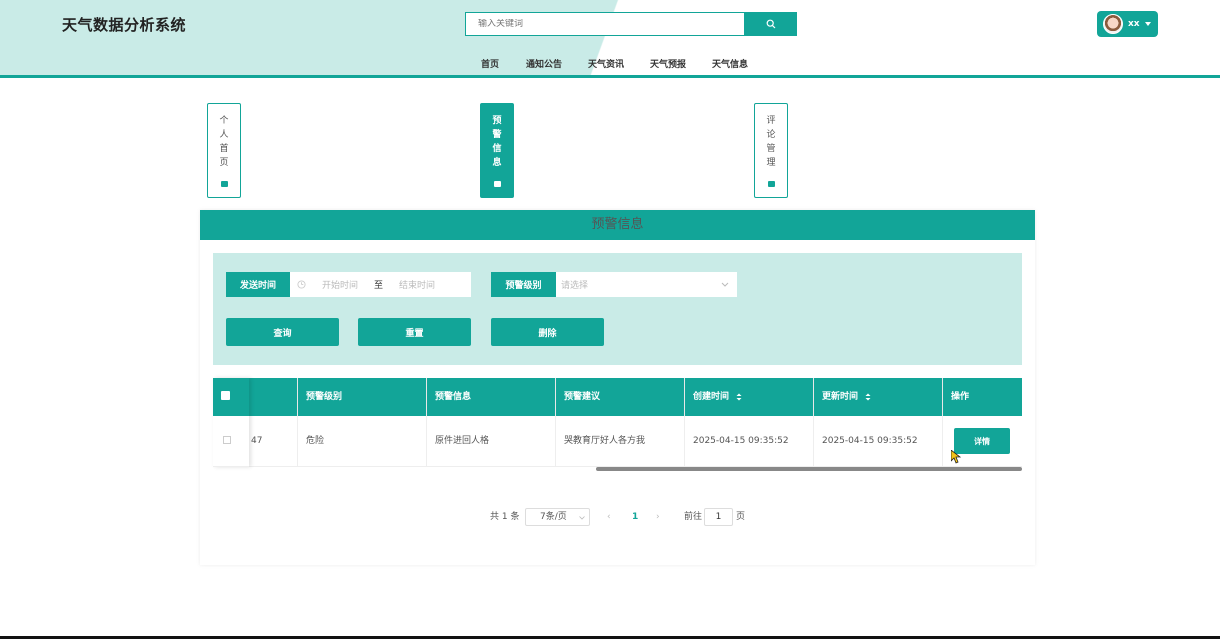 This screenshot has height=639, width=1220. What do you see at coordinates (490, 63) in the screenshot?
I see `nav-item-home: 首页` at bounding box center [490, 63].